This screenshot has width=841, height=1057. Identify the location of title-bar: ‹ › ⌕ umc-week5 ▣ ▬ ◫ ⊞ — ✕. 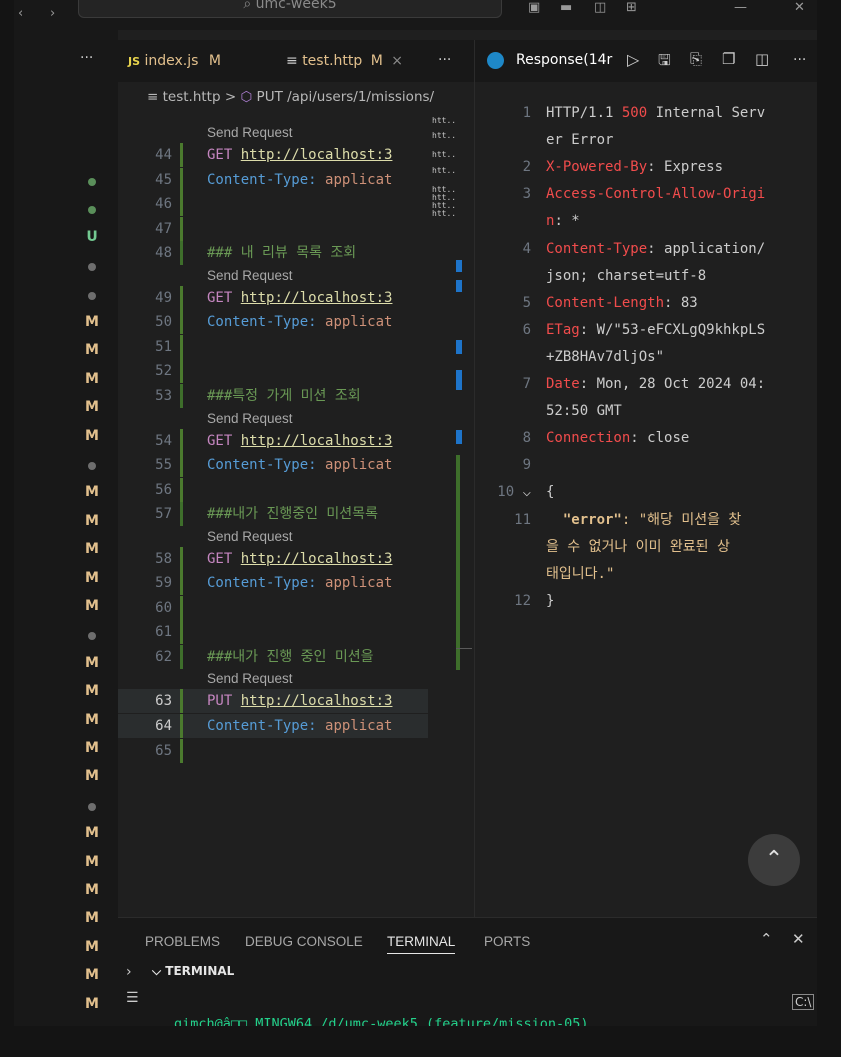
(415, 15).